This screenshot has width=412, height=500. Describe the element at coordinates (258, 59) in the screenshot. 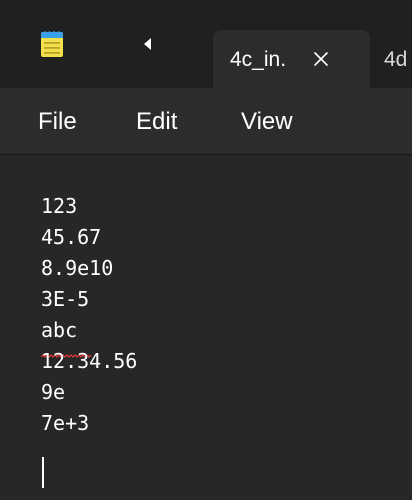

I see `tab-label: 4c_in.` at that location.